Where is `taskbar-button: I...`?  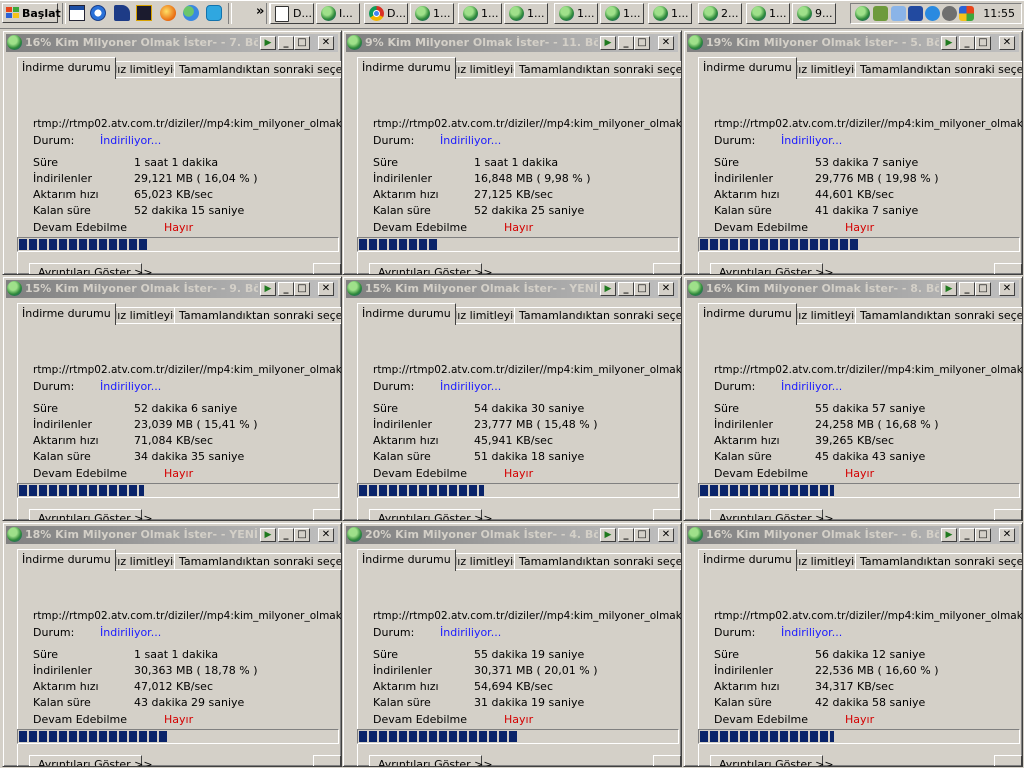 taskbar-button: I... is located at coordinates (338, 13).